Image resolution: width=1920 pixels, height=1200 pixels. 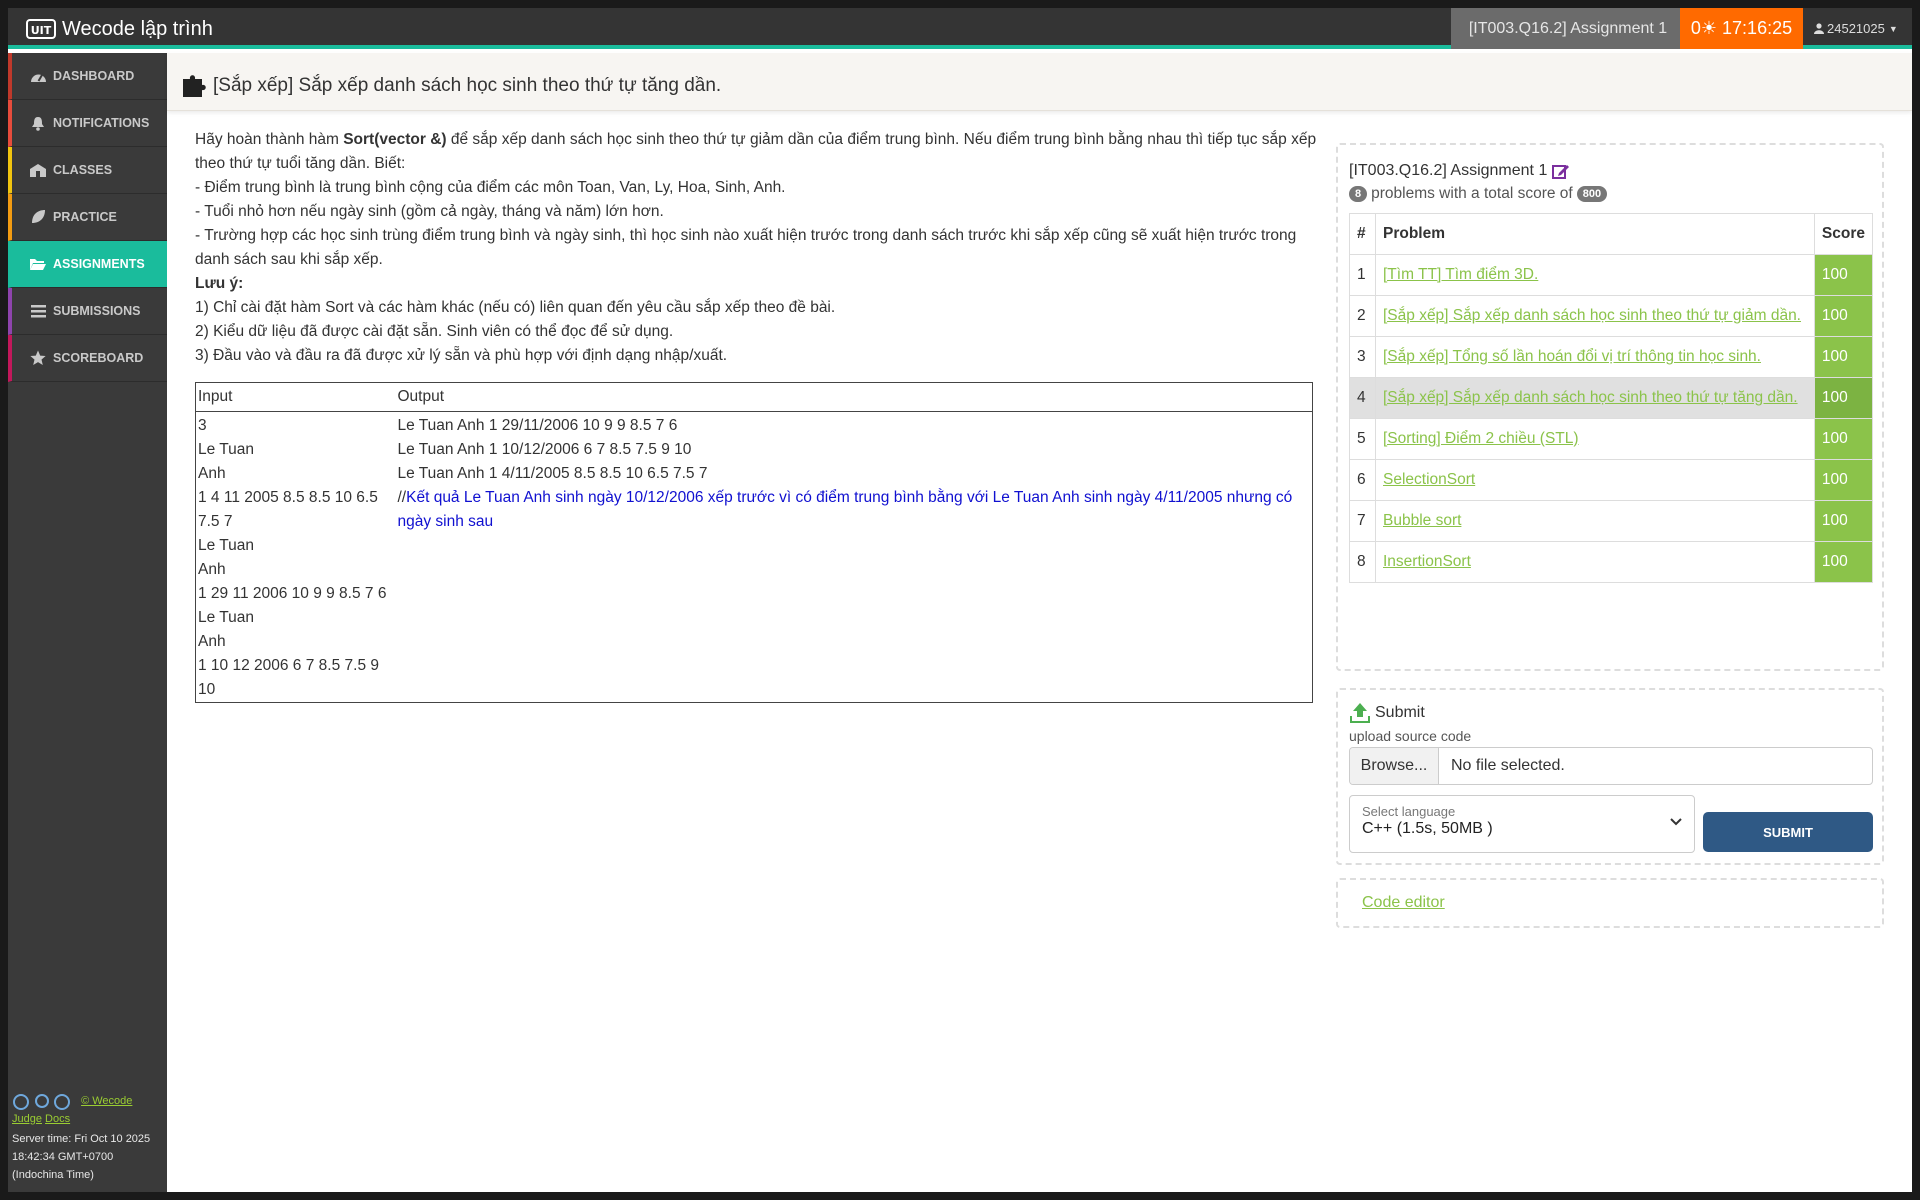 I want to click on brand-name: Wecode lập trình, so click(x=137, y=28).